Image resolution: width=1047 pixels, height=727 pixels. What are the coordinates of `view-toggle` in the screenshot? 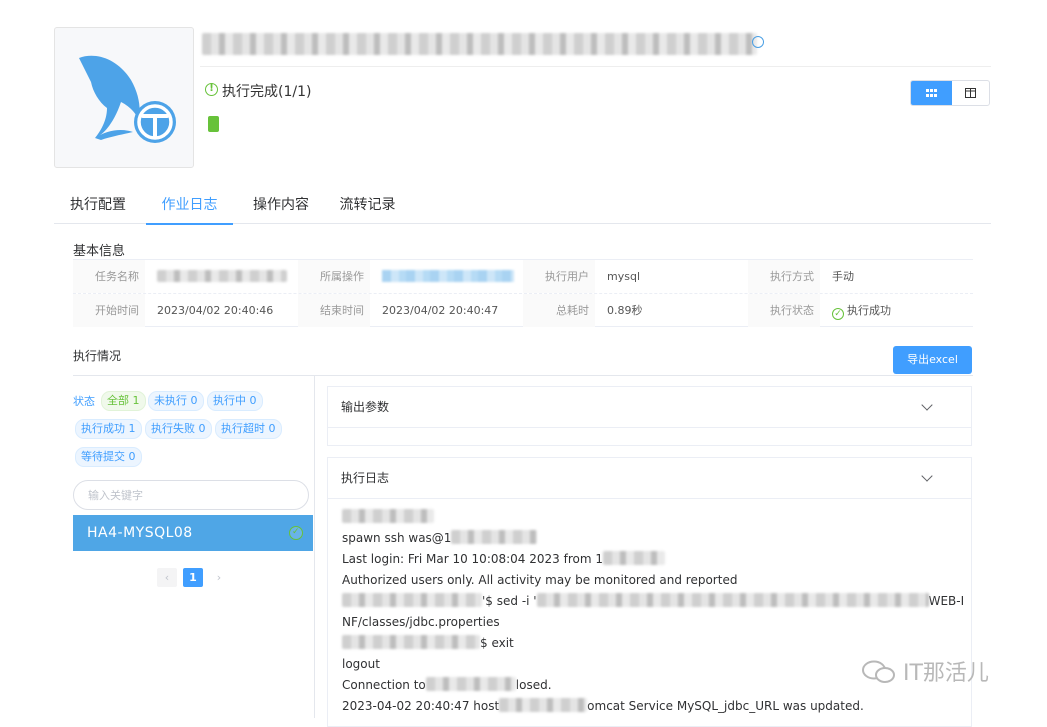 It's located at (950, 93).